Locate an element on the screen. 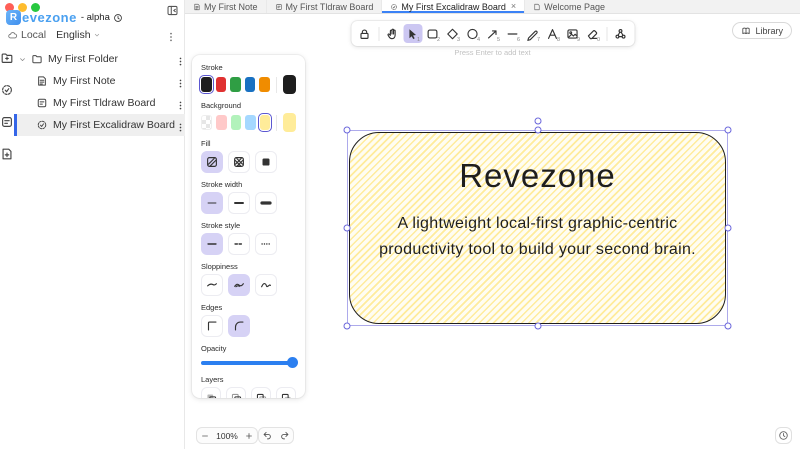  extra-tools-button is located at coordinates (620, 33).